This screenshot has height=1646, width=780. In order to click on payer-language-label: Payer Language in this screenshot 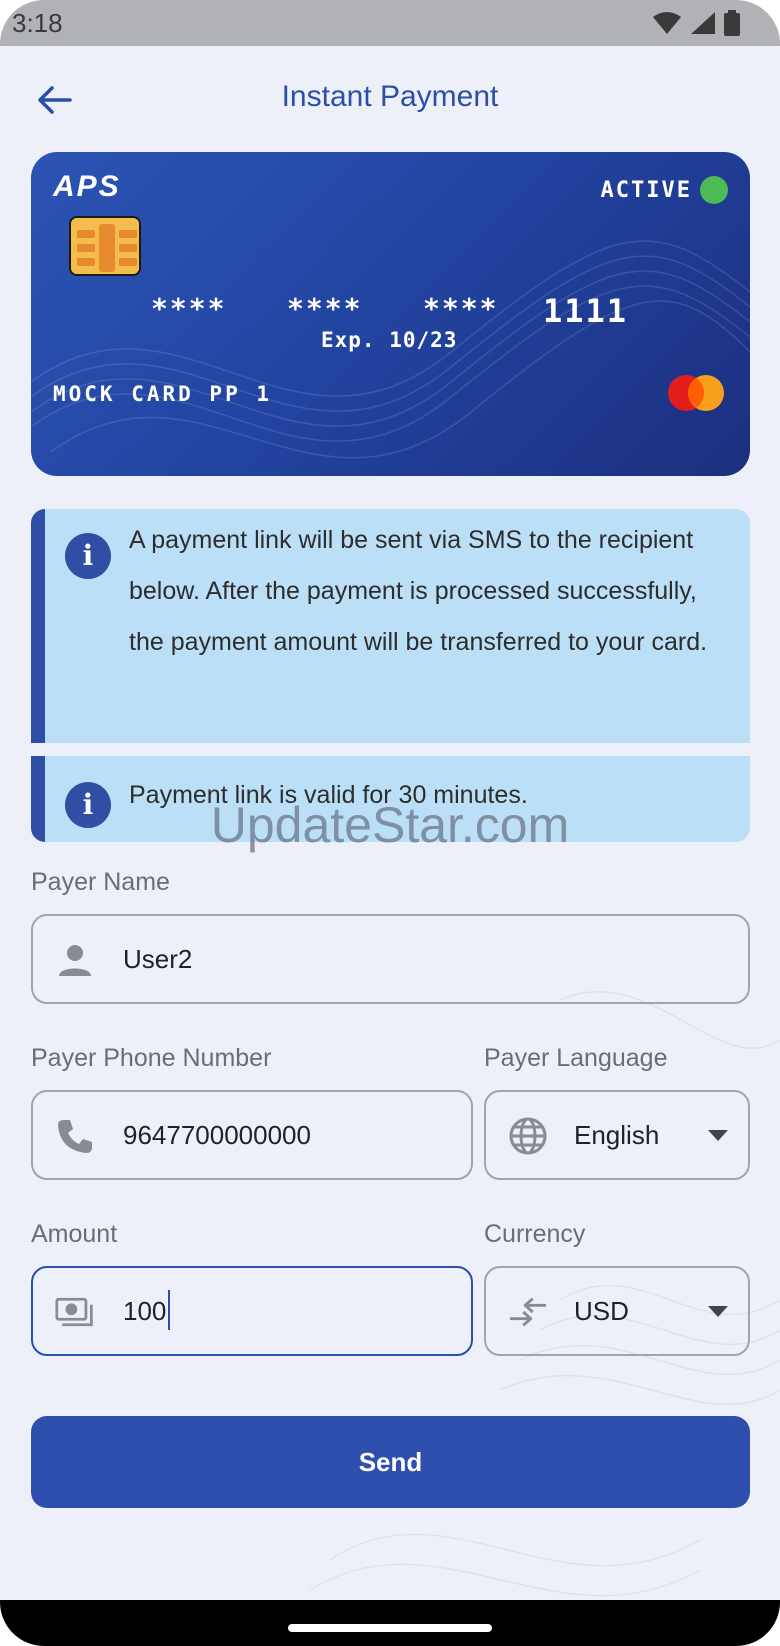, I will do `click(576, 1058)`.